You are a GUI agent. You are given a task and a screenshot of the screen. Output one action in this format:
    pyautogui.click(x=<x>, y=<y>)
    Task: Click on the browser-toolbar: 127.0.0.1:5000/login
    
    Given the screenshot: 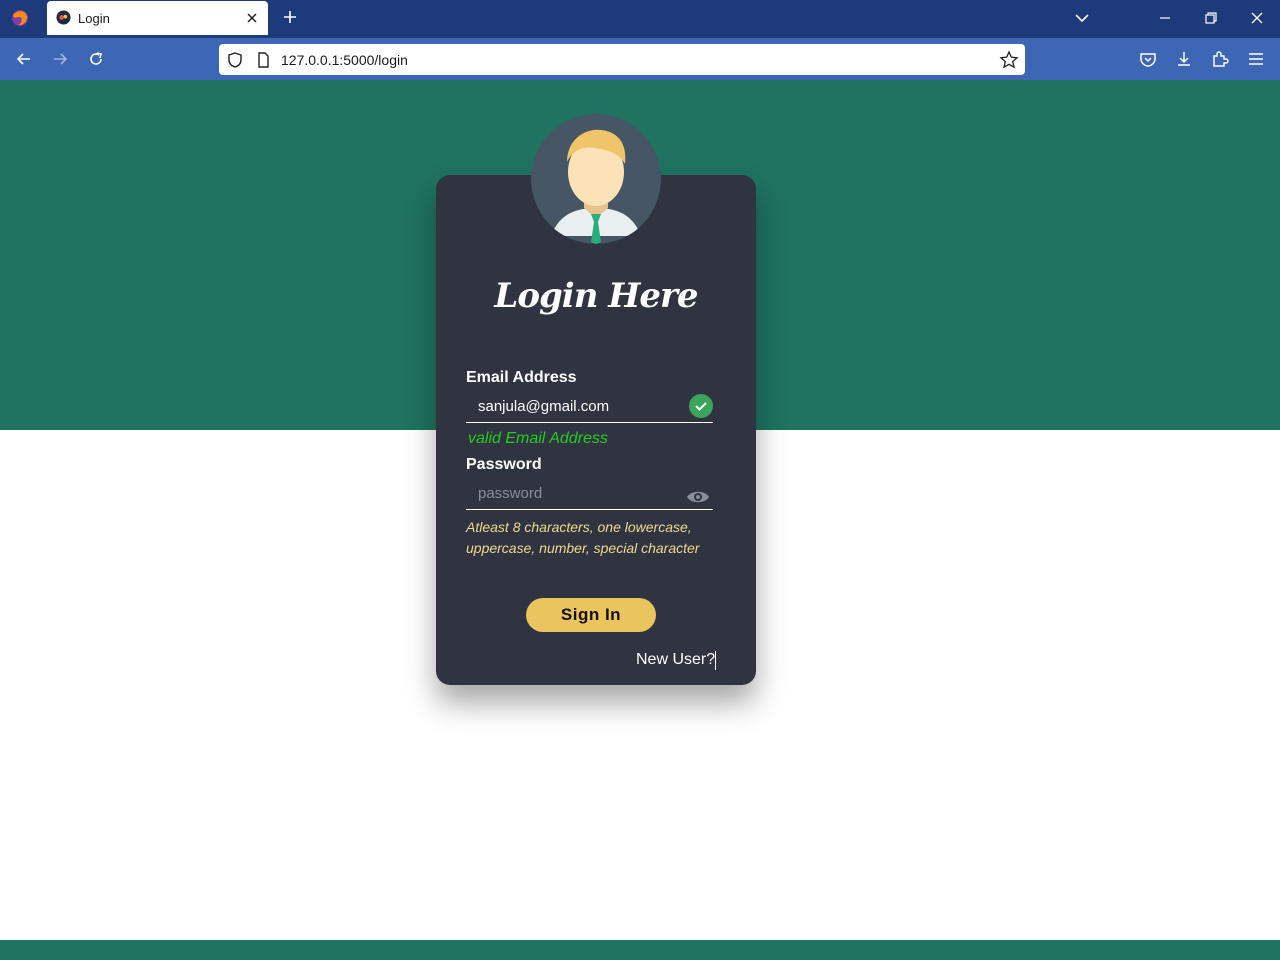 What is the action you would take?
    pyautogui.click(x=640, y=59)
    